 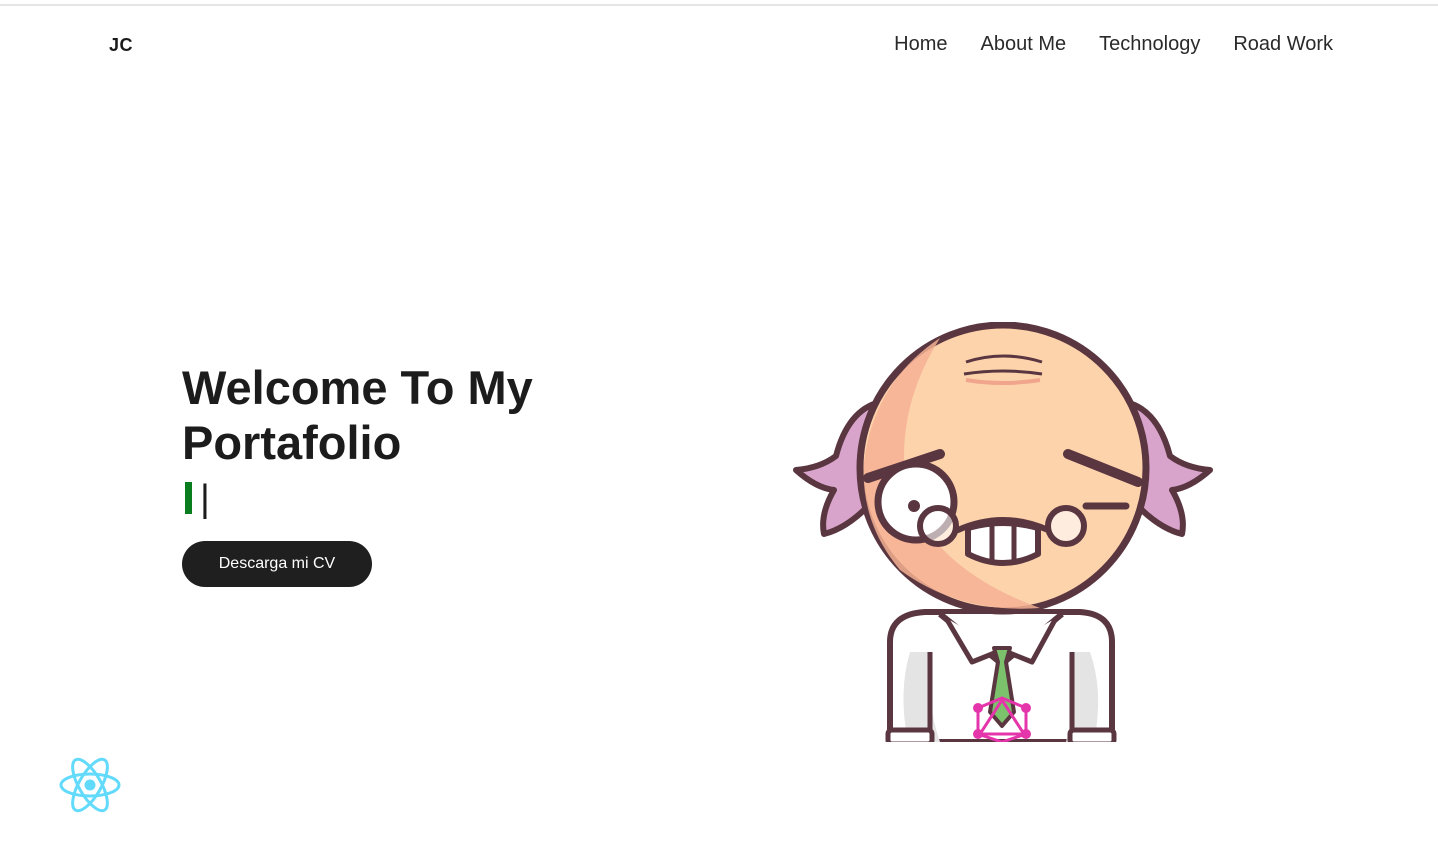 I want to click on typing-effect: |, so click(x=412, y=503).